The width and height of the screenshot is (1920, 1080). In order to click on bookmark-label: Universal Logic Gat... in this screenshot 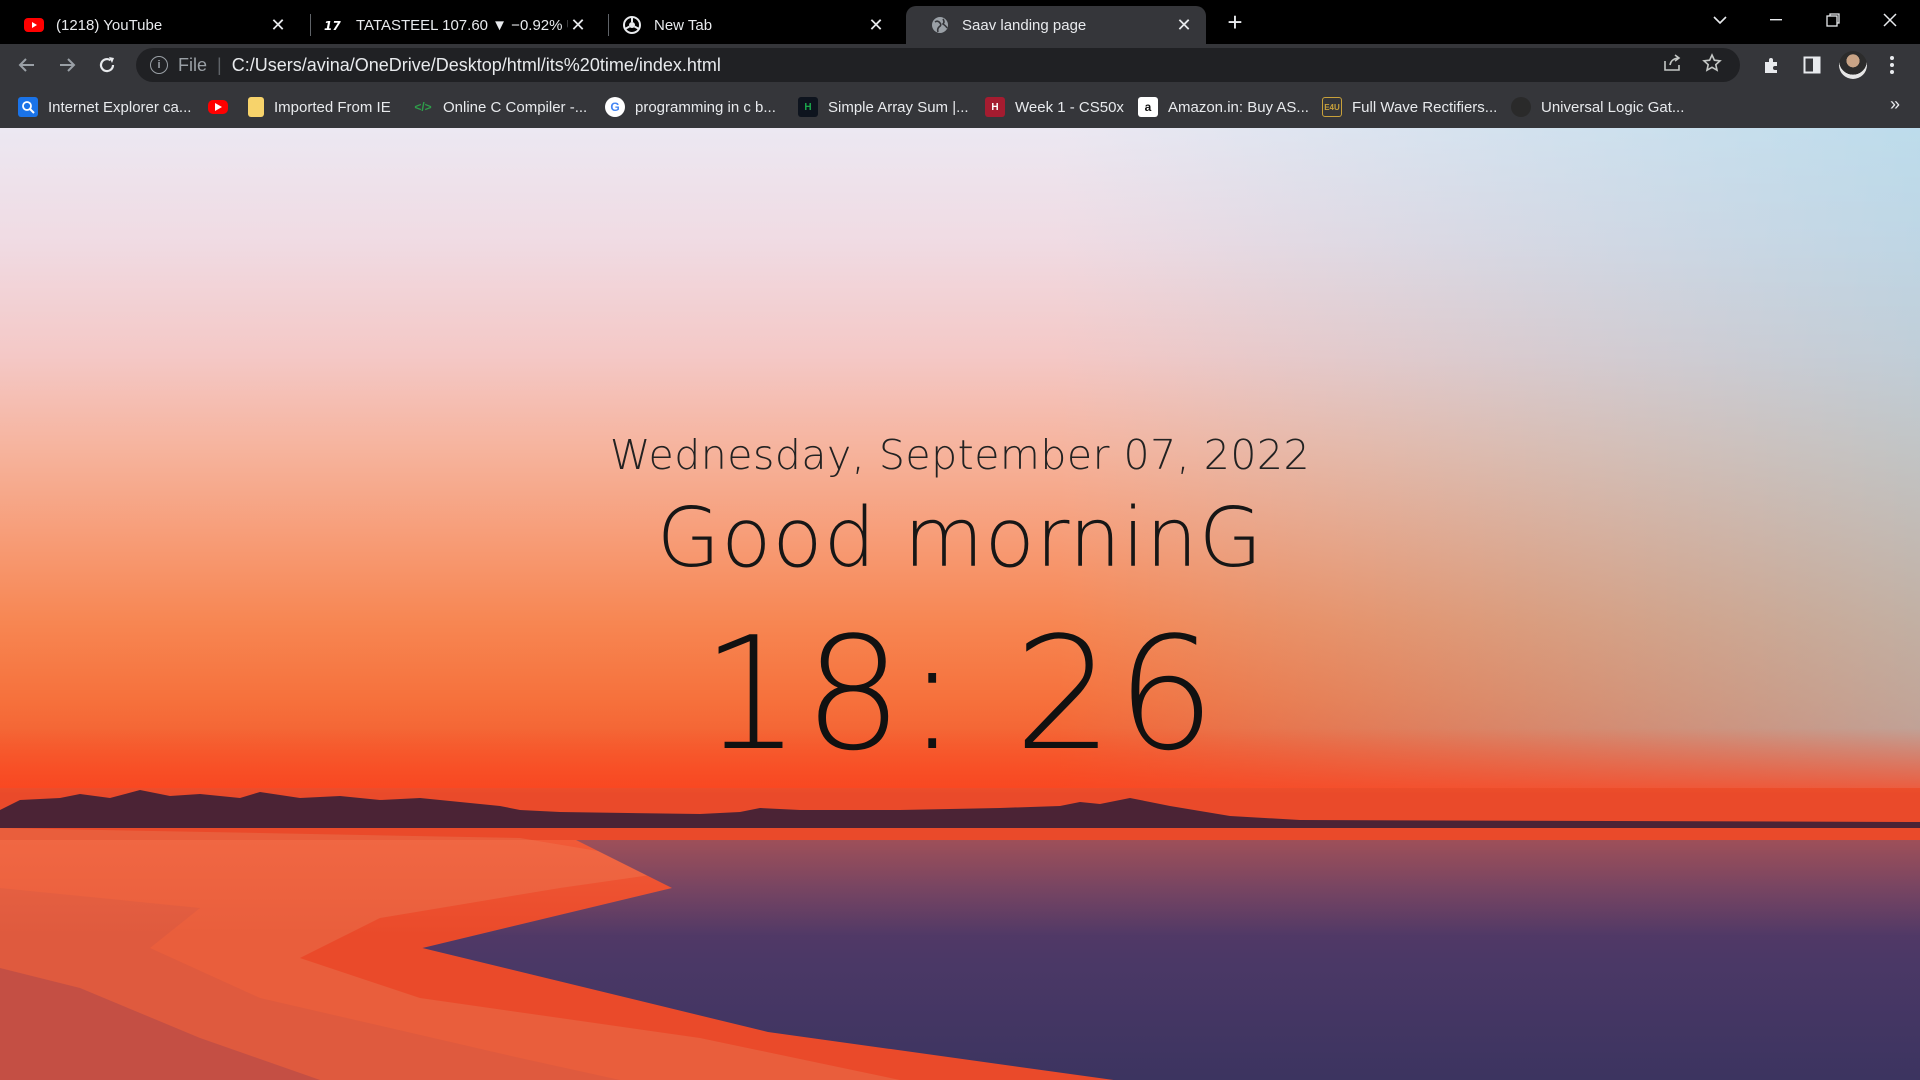, I will do `click(1613, 107)`.